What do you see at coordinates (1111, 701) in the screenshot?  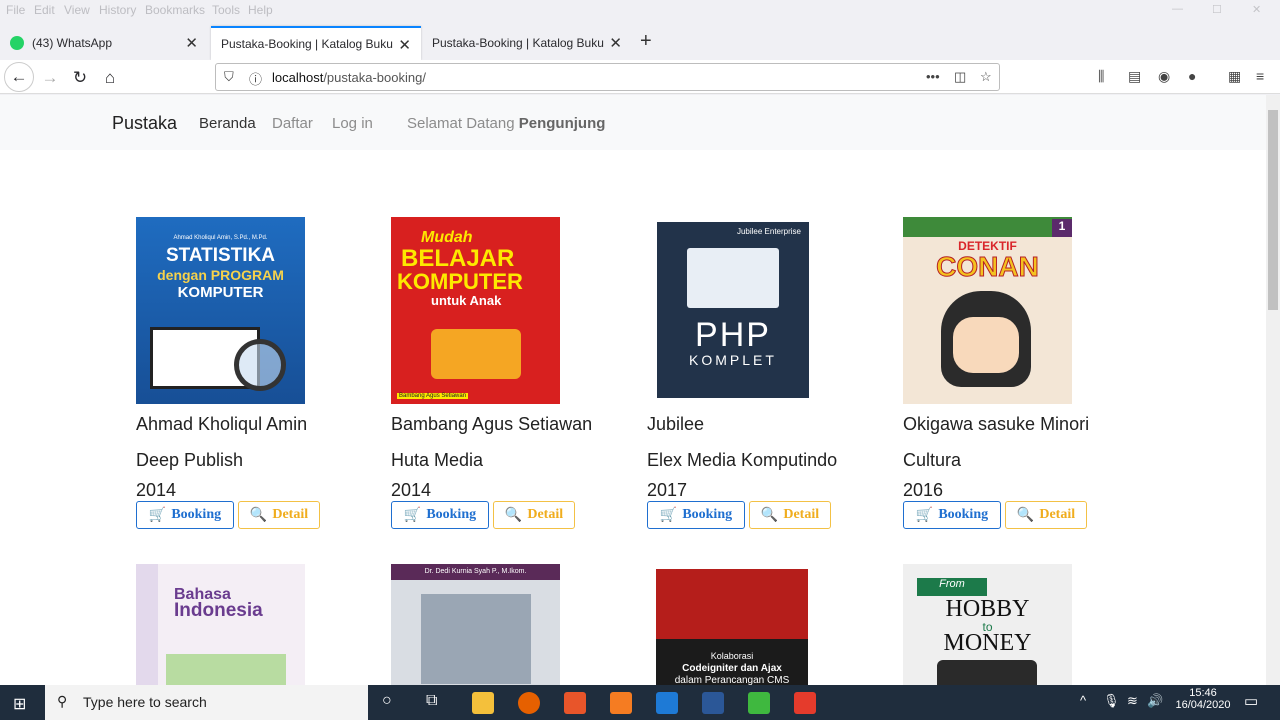 I see `microphone-icon: 🎙` at bounding box center [1111, 701].